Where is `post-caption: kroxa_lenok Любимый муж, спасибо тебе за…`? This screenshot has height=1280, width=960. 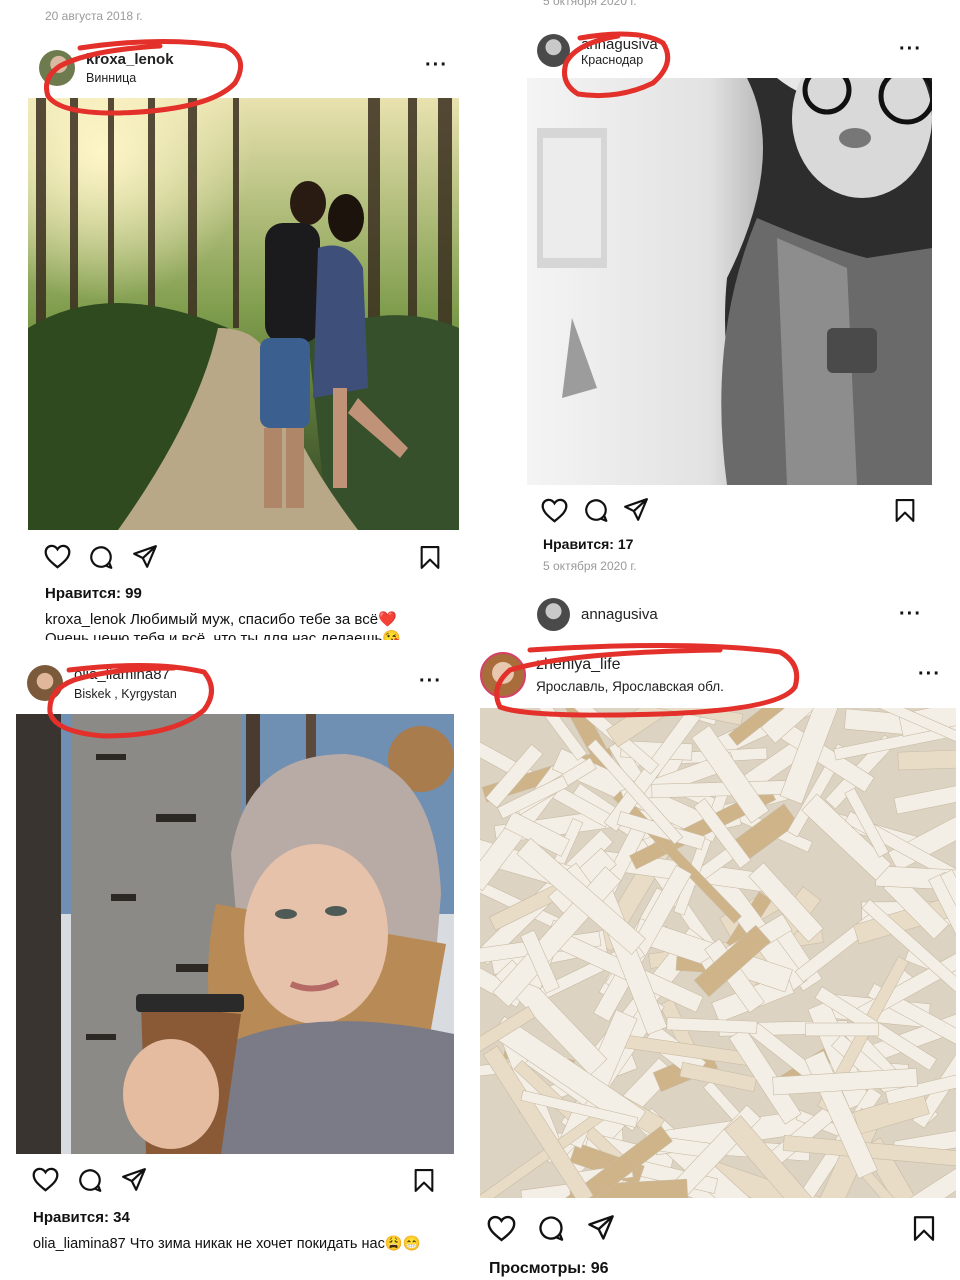
post-caption: kroxa_lenok Любимый муж, спасибо тебе за… is located at coordinates (255, 625).